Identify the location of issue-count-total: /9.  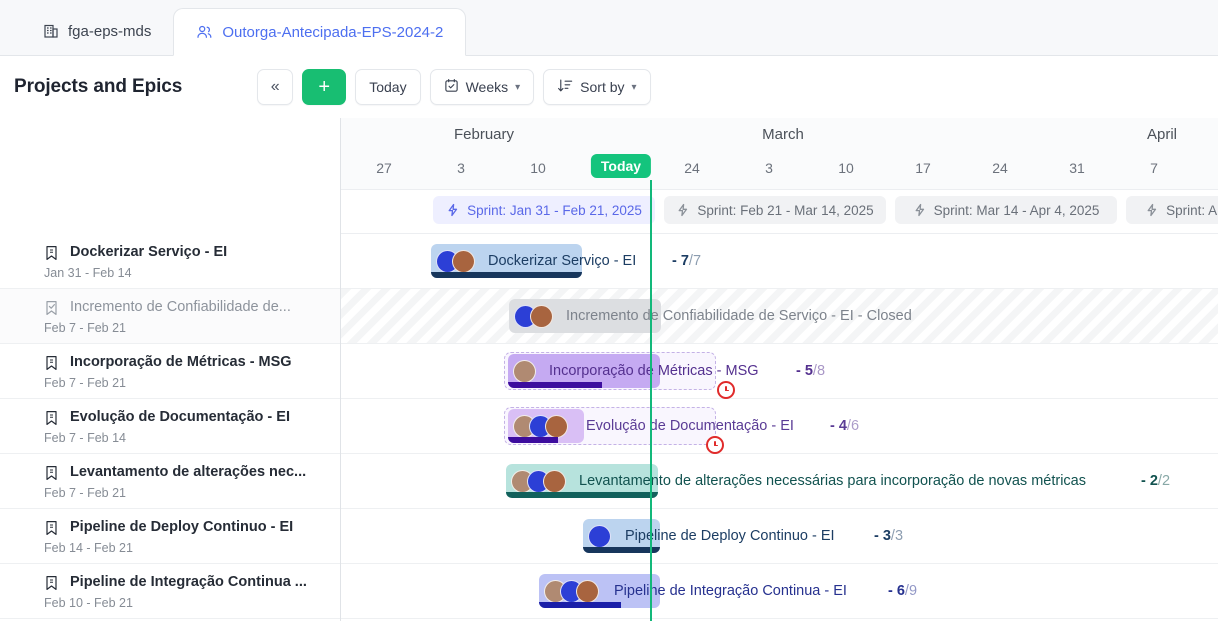
(911, 591).